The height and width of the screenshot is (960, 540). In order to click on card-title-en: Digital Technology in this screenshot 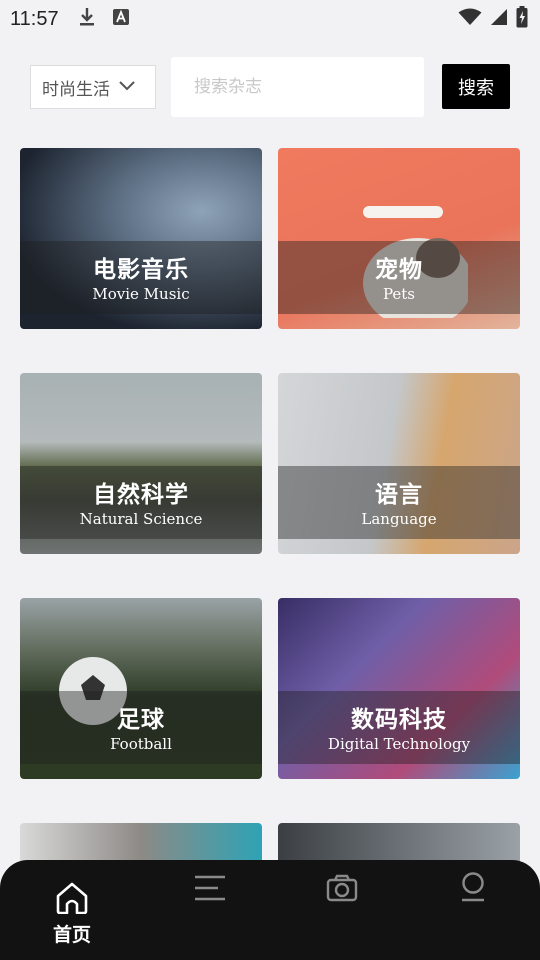, I will do `click(399, 744)`.